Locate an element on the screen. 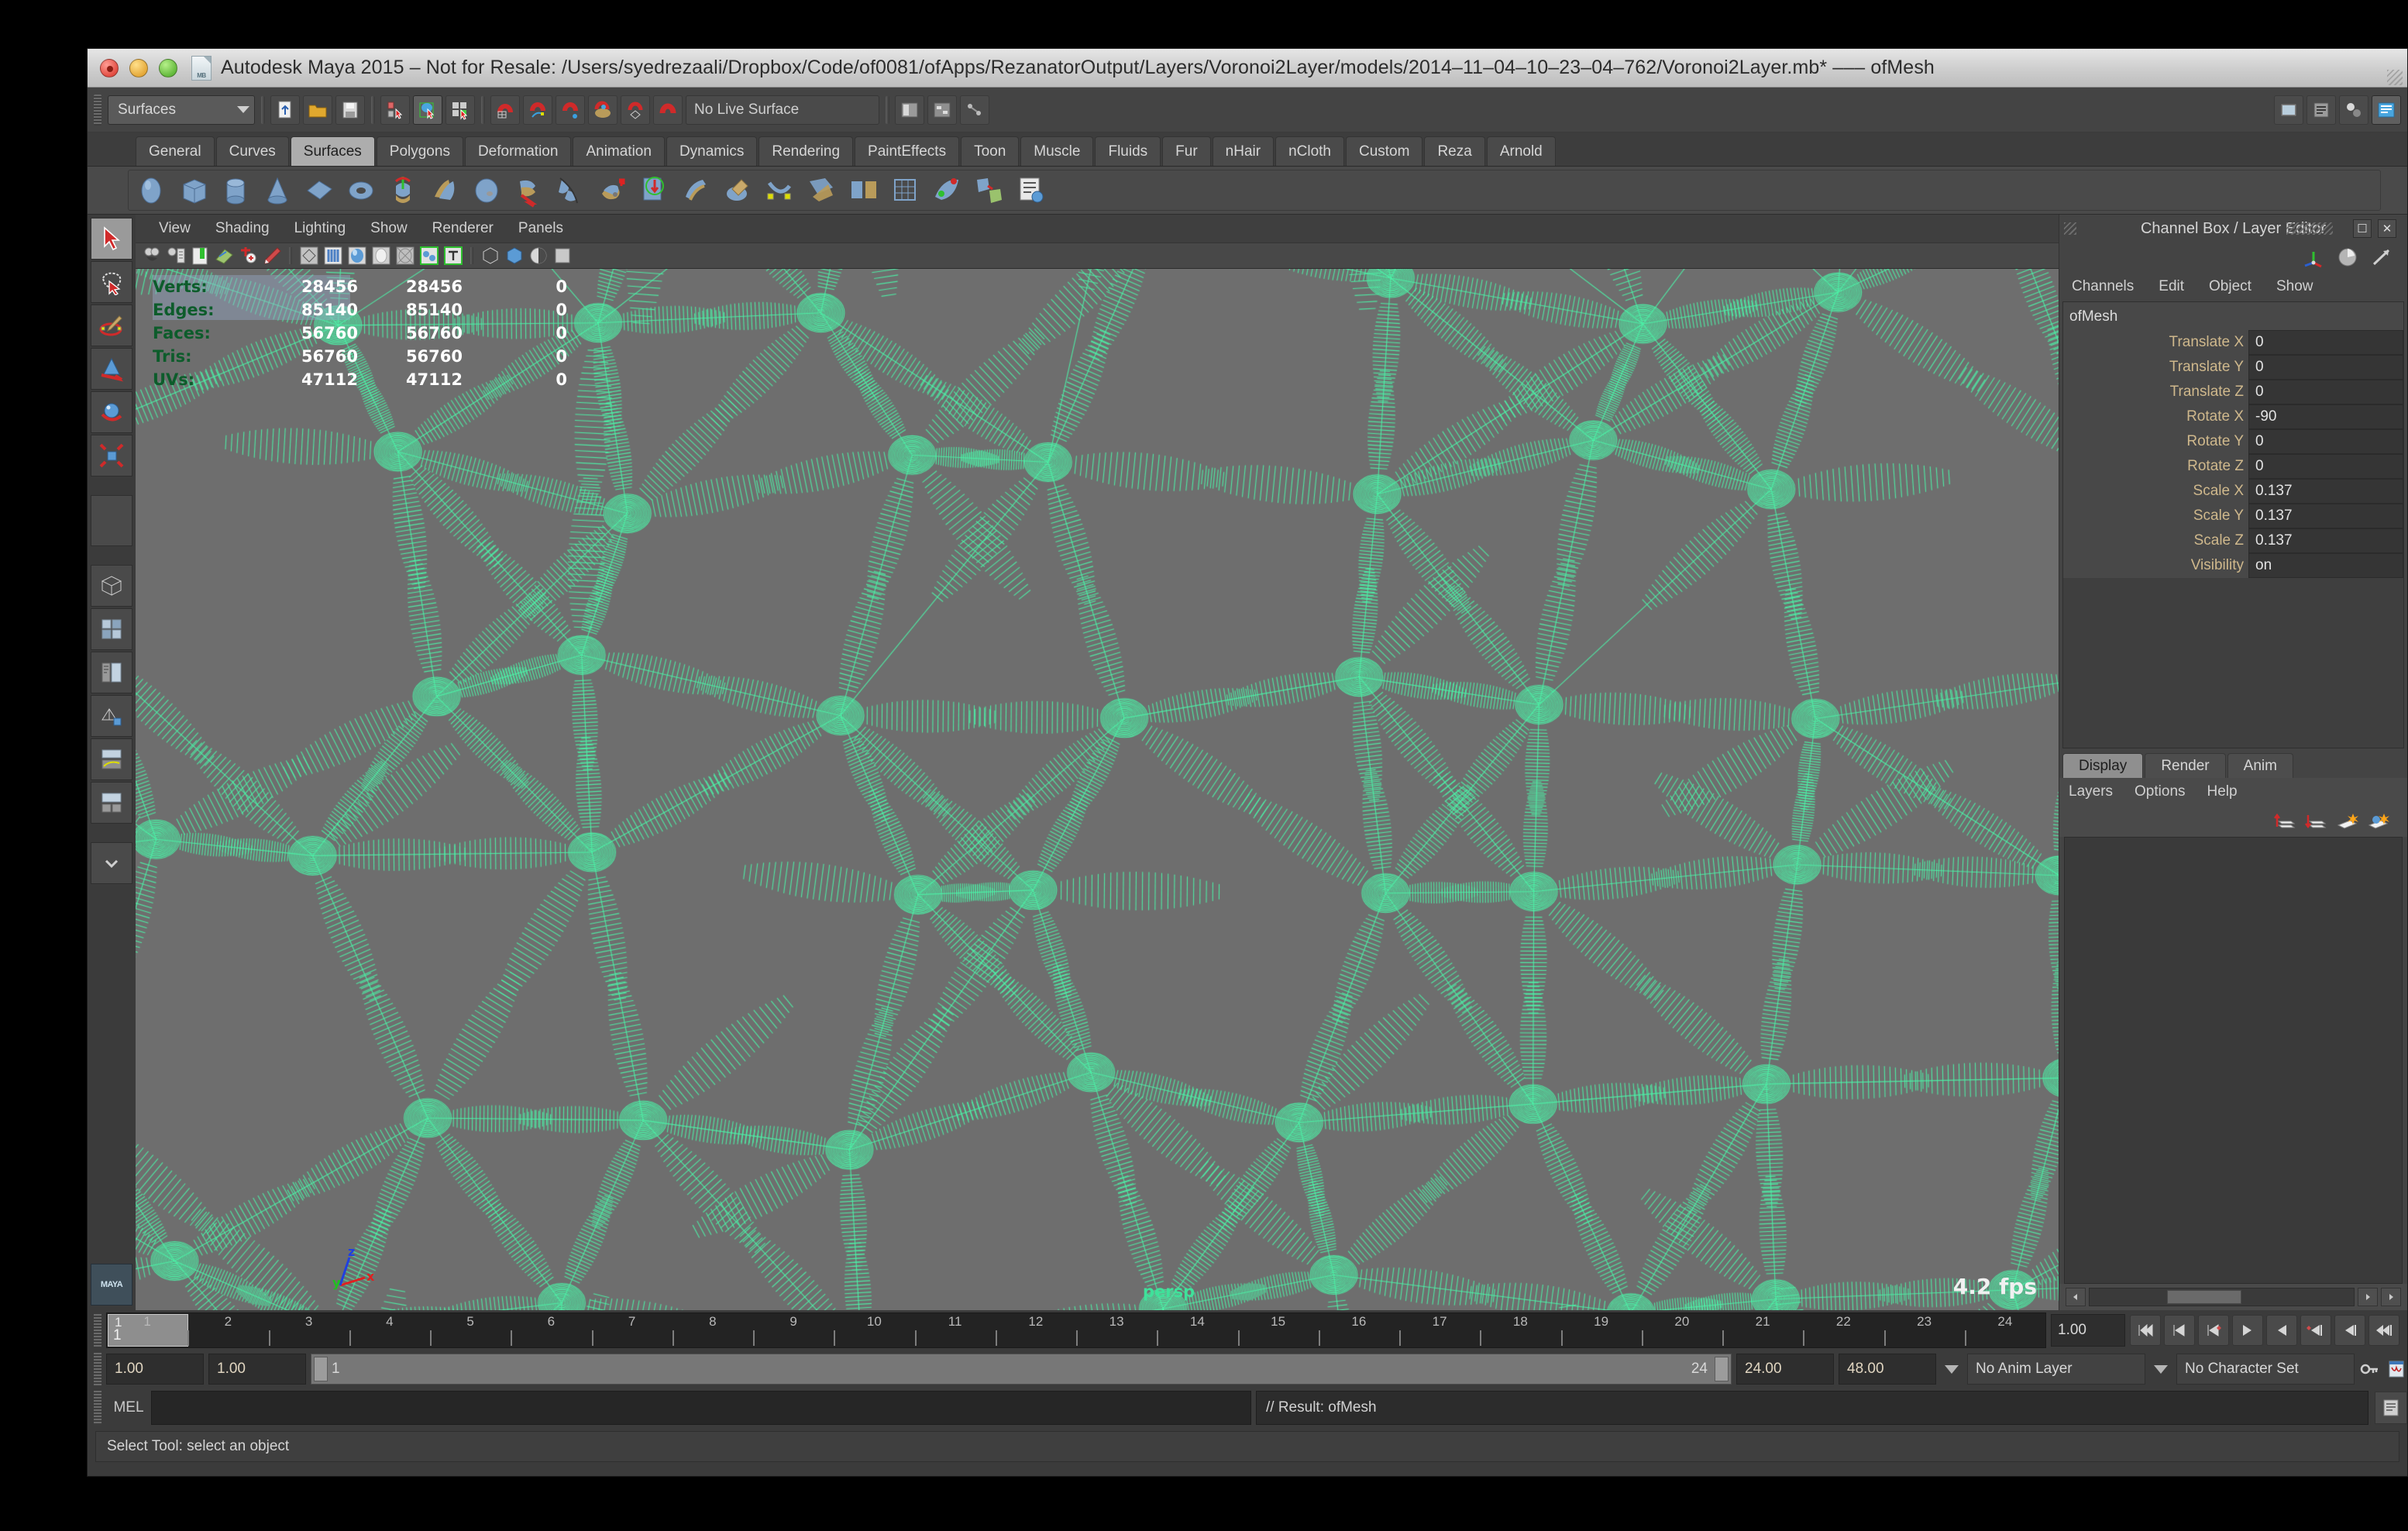  anim-layer-field: No Anim Layer is located at coordinates (2056, 1369).